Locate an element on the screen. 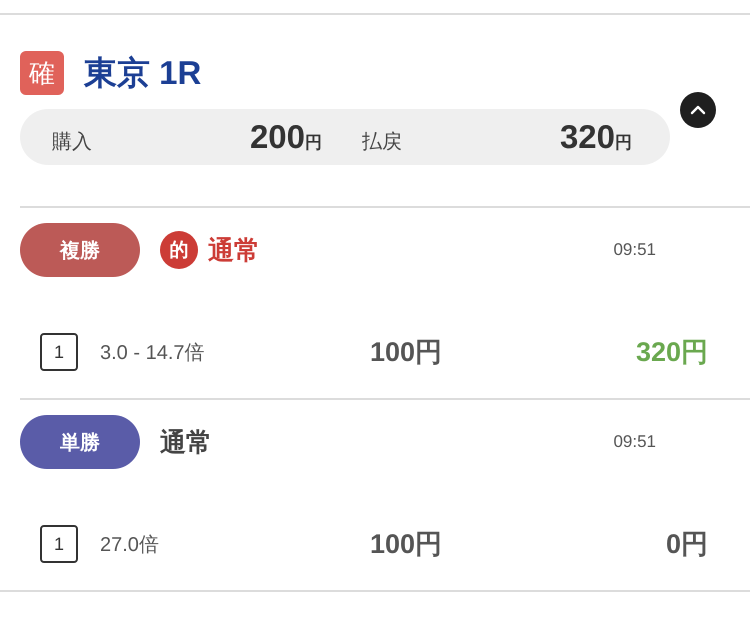 The width and height of the screenshot is (750, 618). bet-type-badge: 単勝 is located at coordinates (80, 442).